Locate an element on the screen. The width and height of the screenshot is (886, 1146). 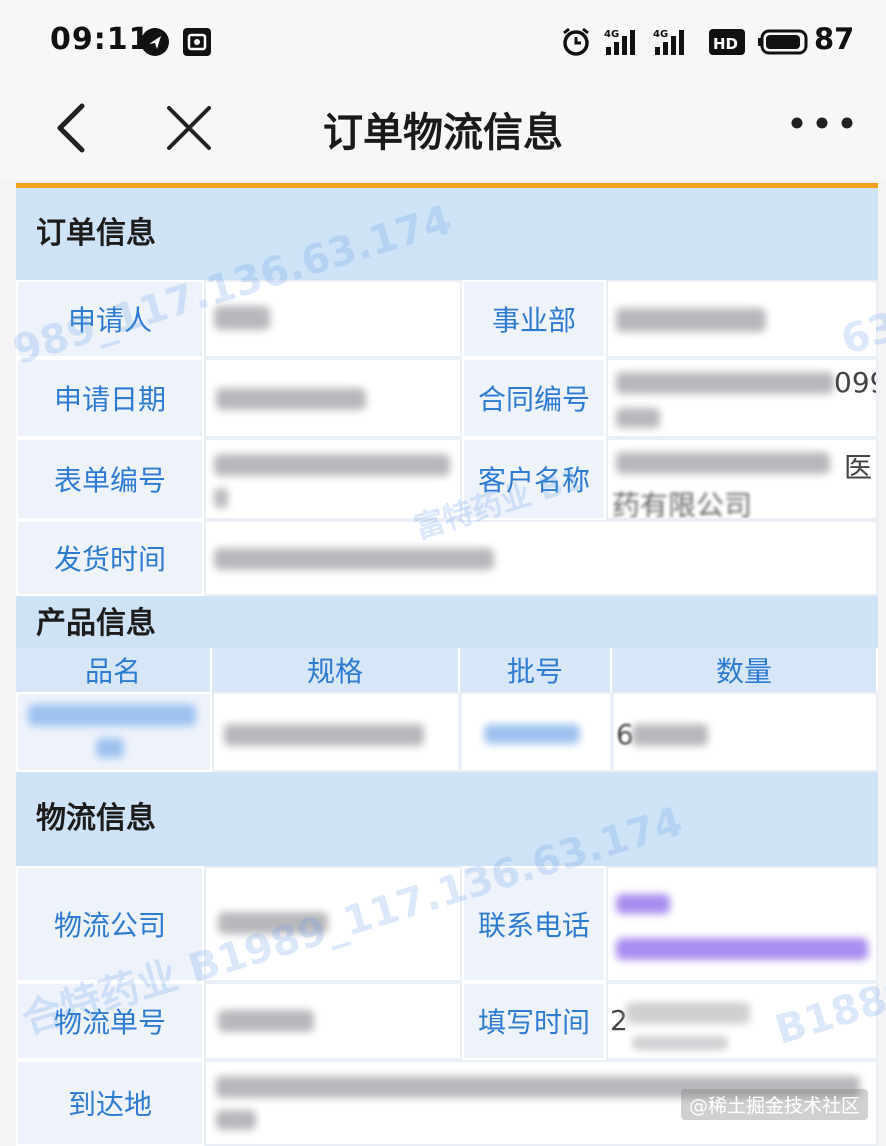
hd-label: HD is located at coordinates (725, 44).